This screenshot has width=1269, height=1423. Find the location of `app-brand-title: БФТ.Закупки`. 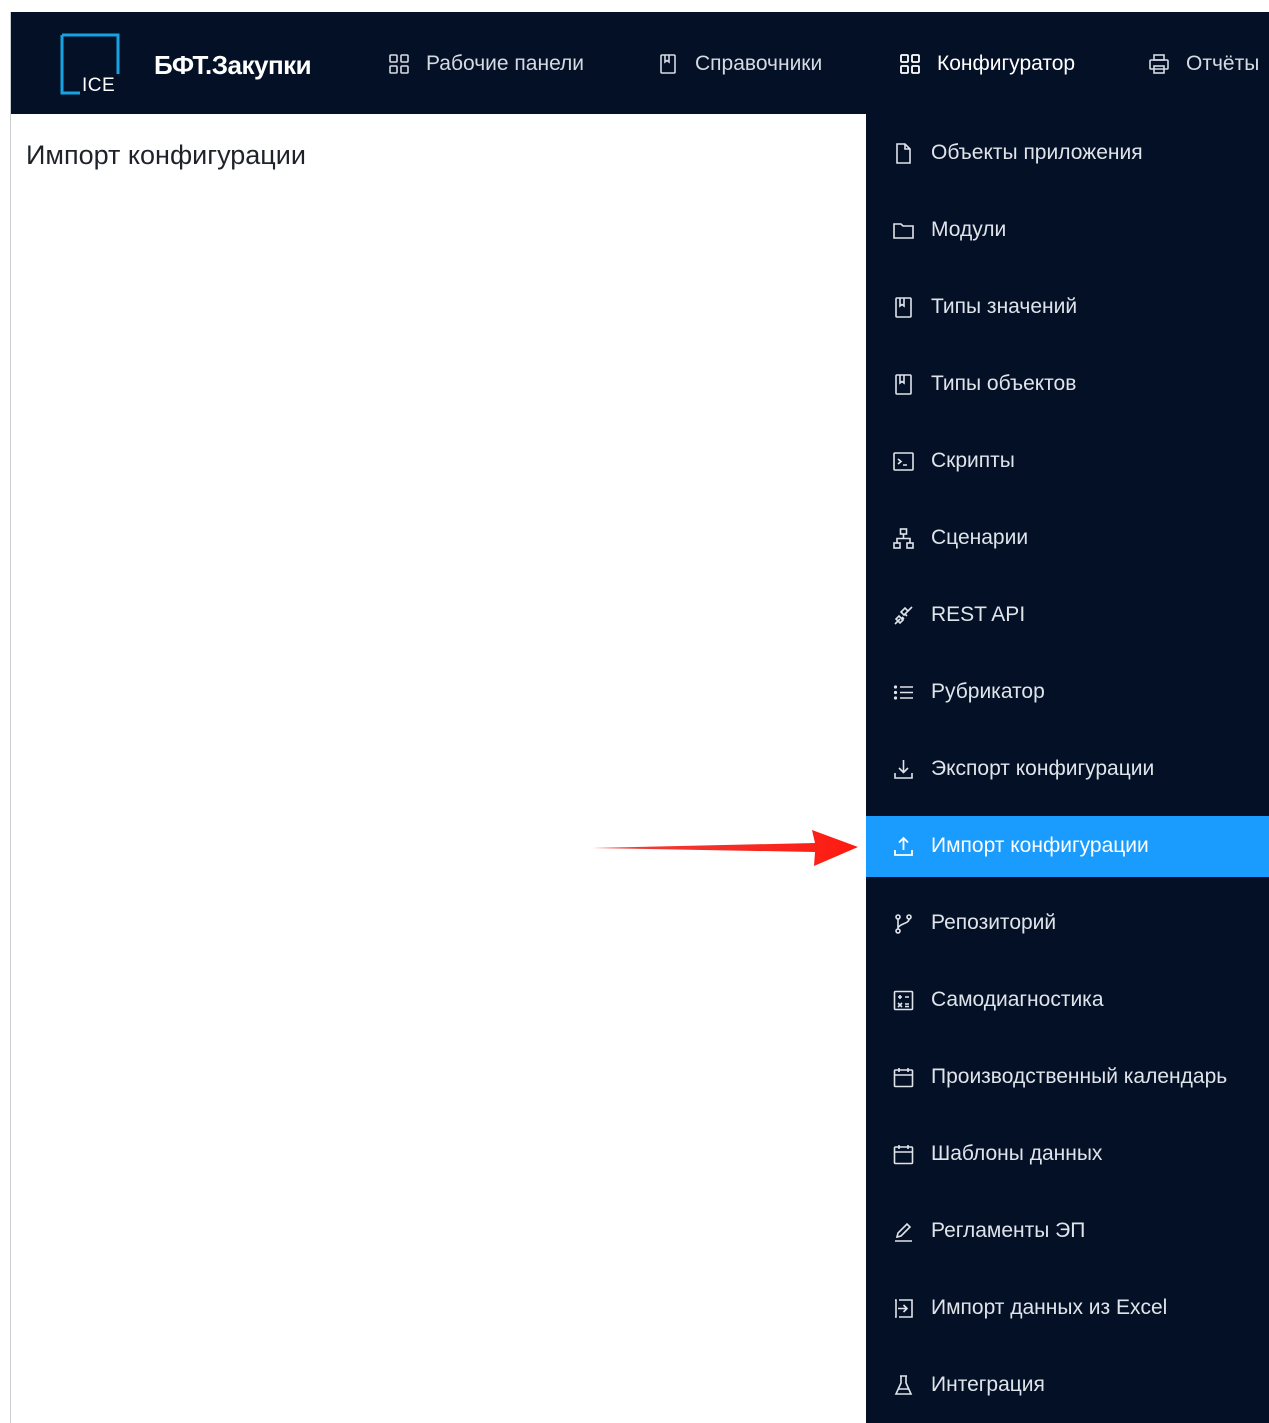

app-brand-title: БФТ.Закупки is located at coordinates (233, 65).